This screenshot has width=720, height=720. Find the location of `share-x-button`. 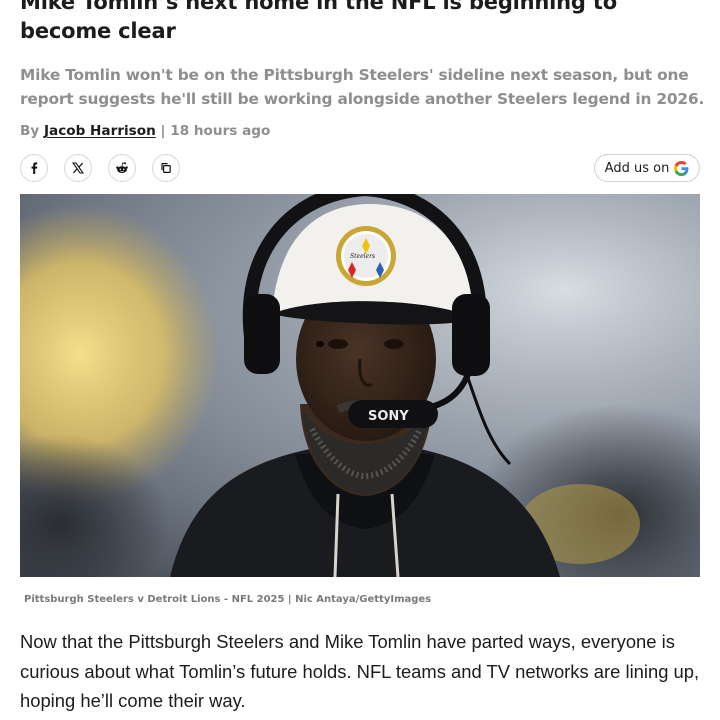

share-x-button is located at coordinates (78, 168).